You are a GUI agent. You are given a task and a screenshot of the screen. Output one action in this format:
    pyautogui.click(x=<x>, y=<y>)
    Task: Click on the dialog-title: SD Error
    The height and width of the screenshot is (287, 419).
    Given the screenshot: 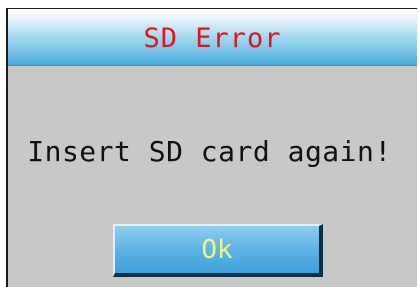 What is the action you would take?
    pyautogui.click(x=212, y=38)
    